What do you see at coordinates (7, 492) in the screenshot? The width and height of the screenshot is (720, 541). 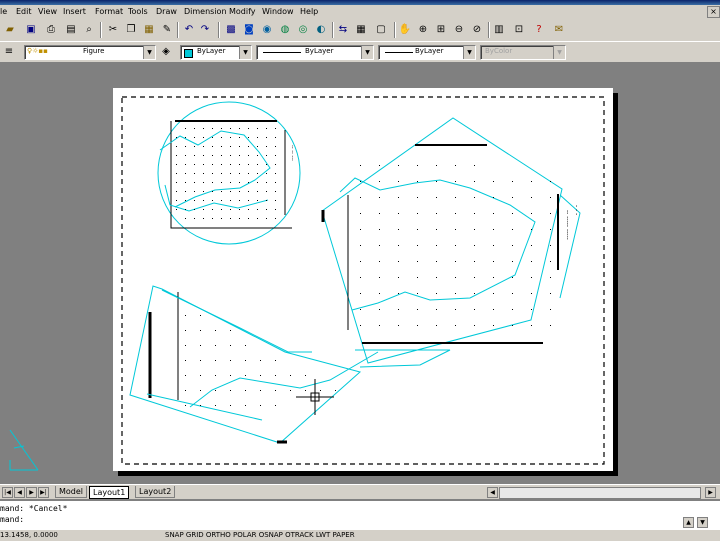 I see `first-tab-icon: |◀` at bounding box center [7, 492].